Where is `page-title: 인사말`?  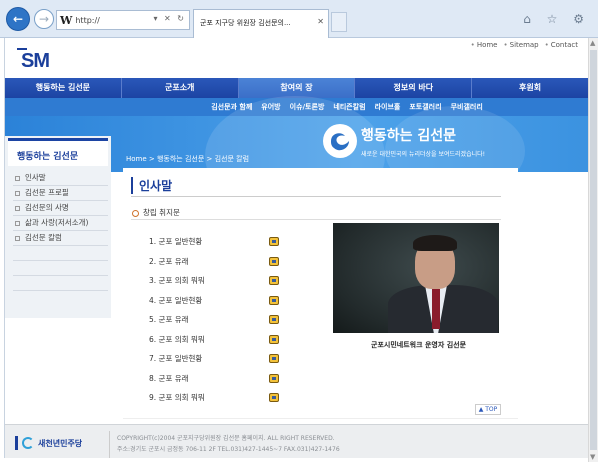
page-title: 인사말 is located at coordinates (151, 185).